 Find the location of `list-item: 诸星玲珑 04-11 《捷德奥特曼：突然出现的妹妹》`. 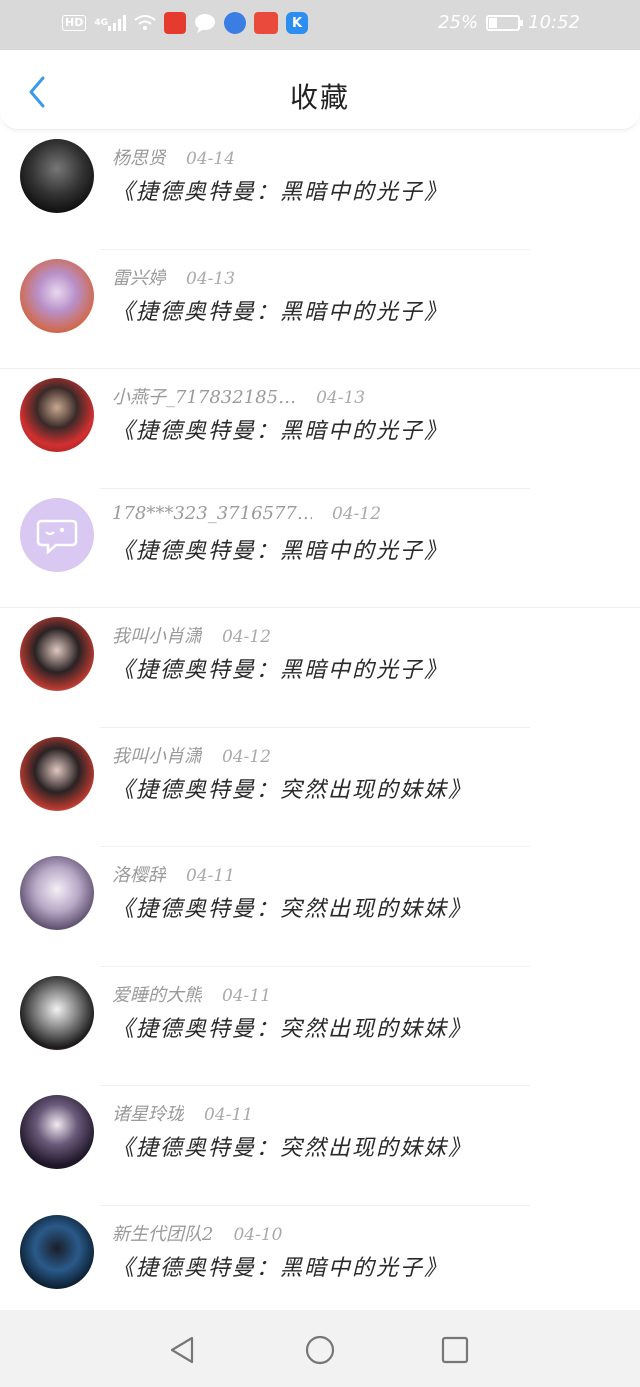

list-item: 诸星玲珑 04-11 《捷德奥特曼：突然出现的妹妹》 is located at coordinates (320, 1146).